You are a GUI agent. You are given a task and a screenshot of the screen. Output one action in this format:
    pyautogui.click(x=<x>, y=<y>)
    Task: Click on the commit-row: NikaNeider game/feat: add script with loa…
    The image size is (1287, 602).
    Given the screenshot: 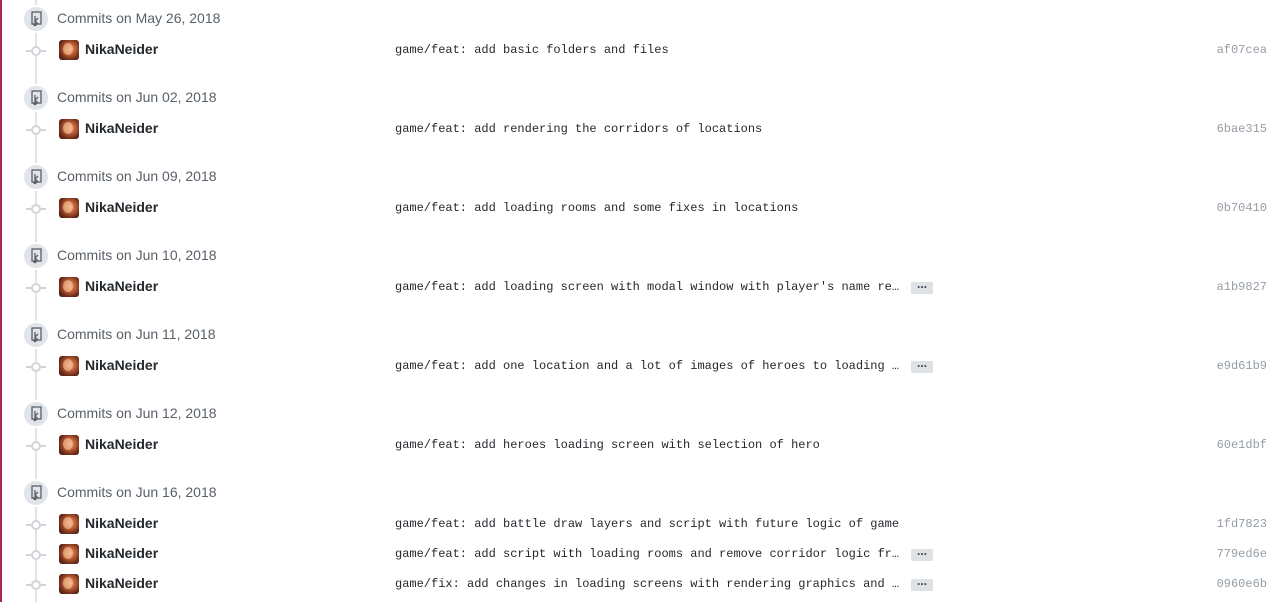 What is the action you would take?
    pyautogui.click(x=643, y=555)
    